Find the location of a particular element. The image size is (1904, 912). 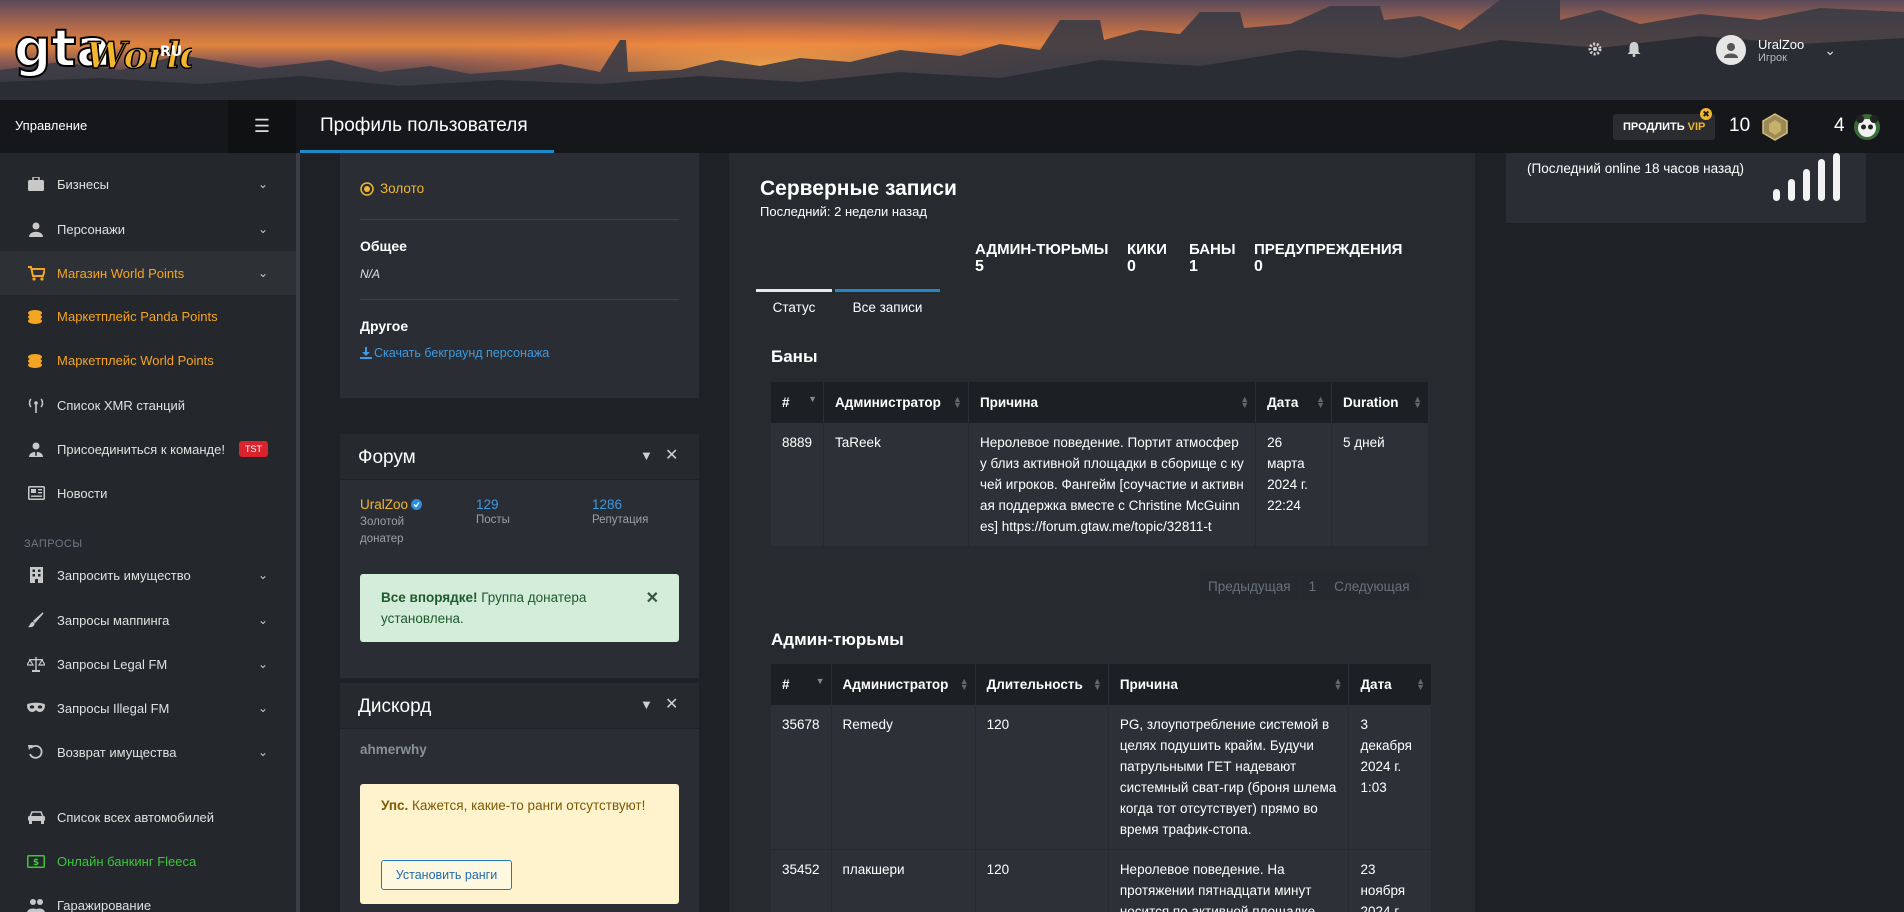

signal-strength-icon is located at coordinates (1806, 177).